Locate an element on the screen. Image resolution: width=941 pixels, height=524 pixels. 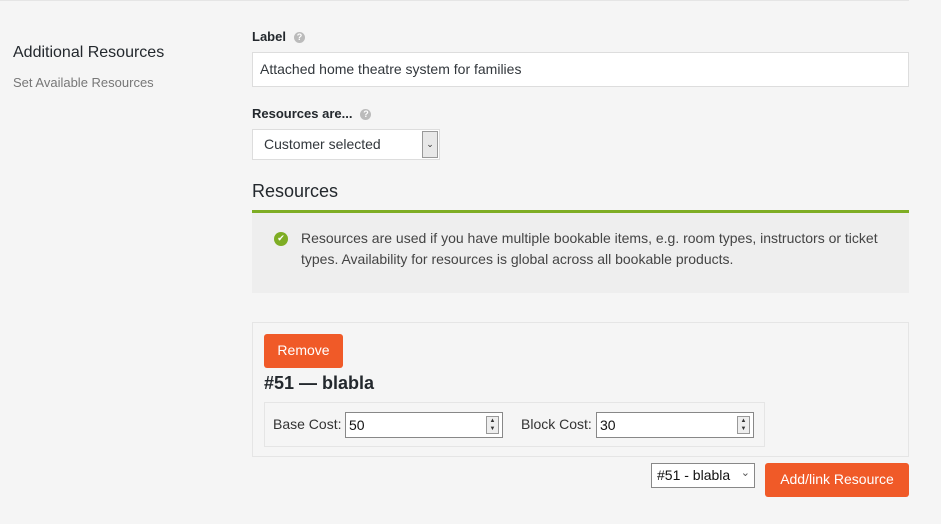
label-field-text: Label is located at coordinates (269, 36).